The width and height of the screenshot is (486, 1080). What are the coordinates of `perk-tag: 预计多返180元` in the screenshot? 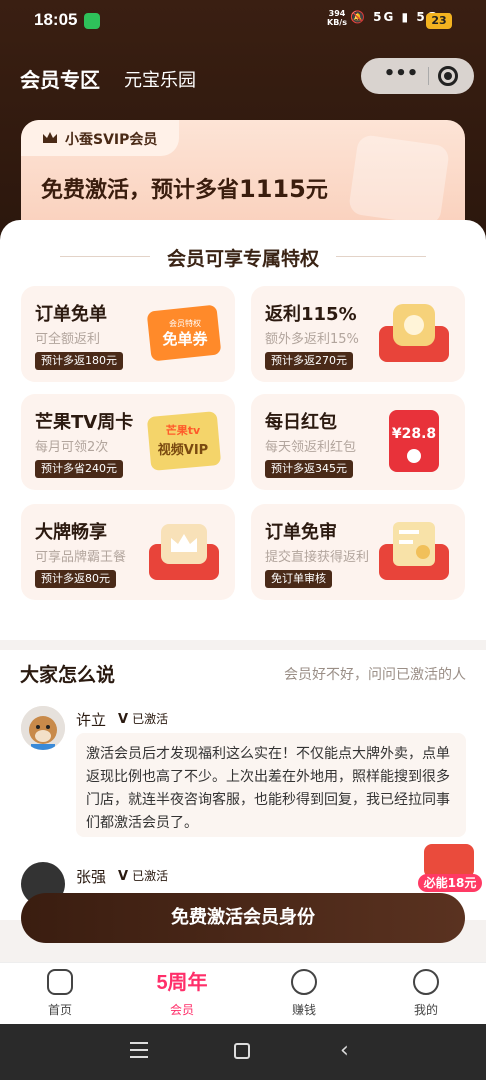 It's located at (79, 361).